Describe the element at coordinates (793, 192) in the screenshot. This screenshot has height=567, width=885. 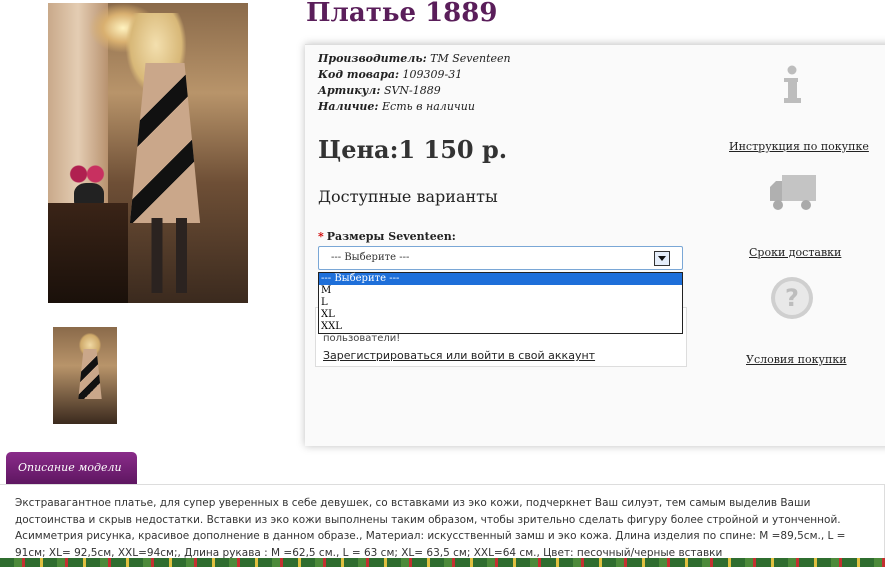
I see `truck-icon` at that location.